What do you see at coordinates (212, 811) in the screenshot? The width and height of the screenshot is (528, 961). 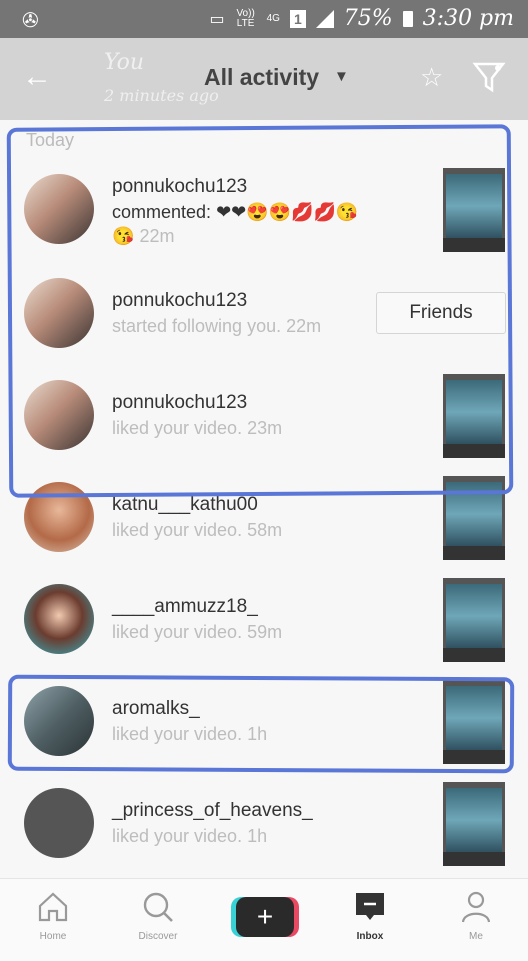 I see `notification-username: _princess_of_heavens_` at bounding box center [212, 811].